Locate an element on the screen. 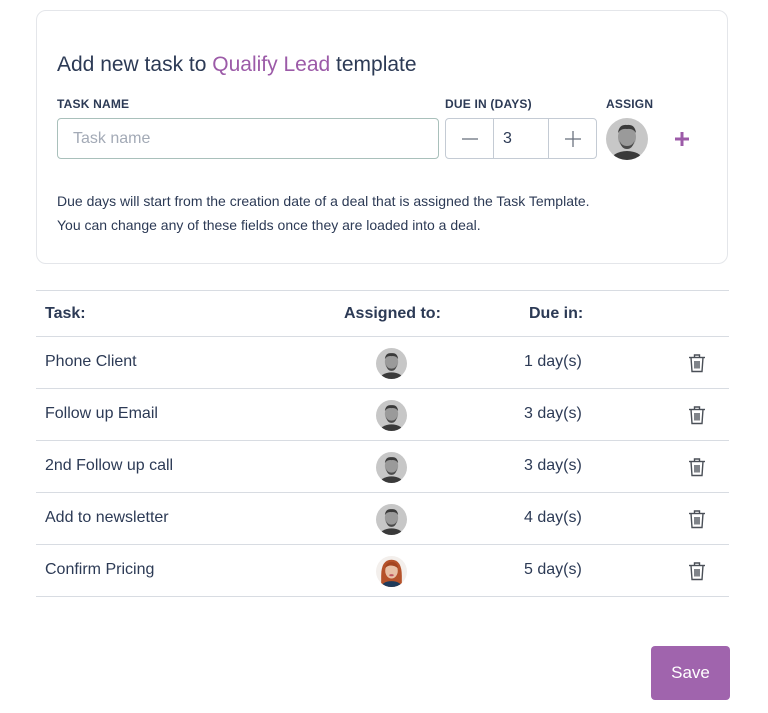 The width and height of the screenshot is (768, 713). due-days-value: 3 is located at coordinates (521, 138).